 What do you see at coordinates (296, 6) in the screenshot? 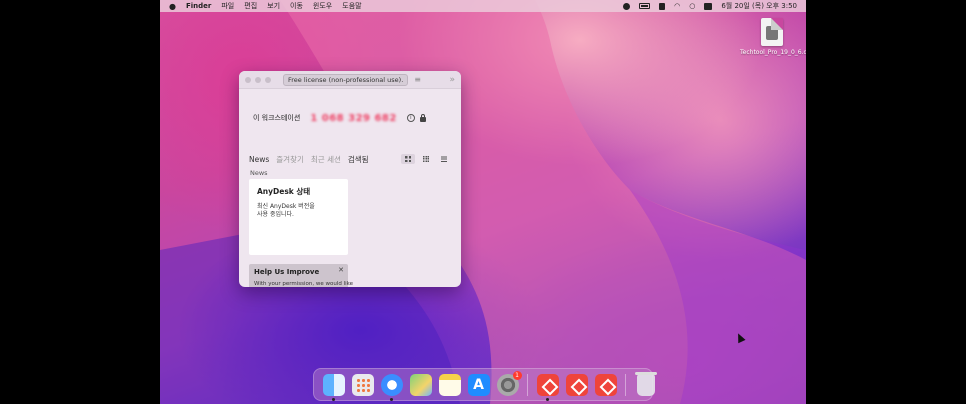
I see `menu-go: 이동` at bounding box center [296, 6].